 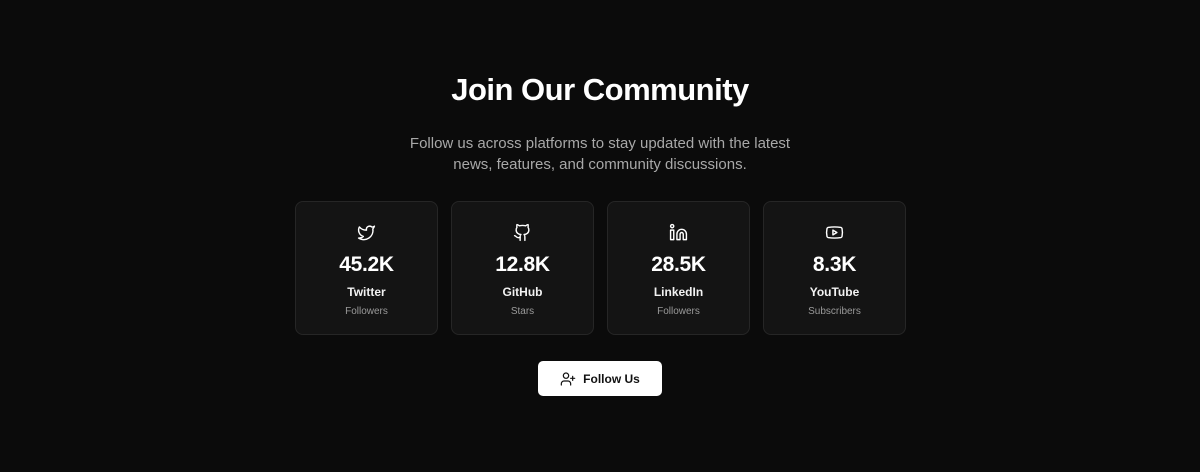 I want to click on youtube-icon, so click(x=835, y=232).